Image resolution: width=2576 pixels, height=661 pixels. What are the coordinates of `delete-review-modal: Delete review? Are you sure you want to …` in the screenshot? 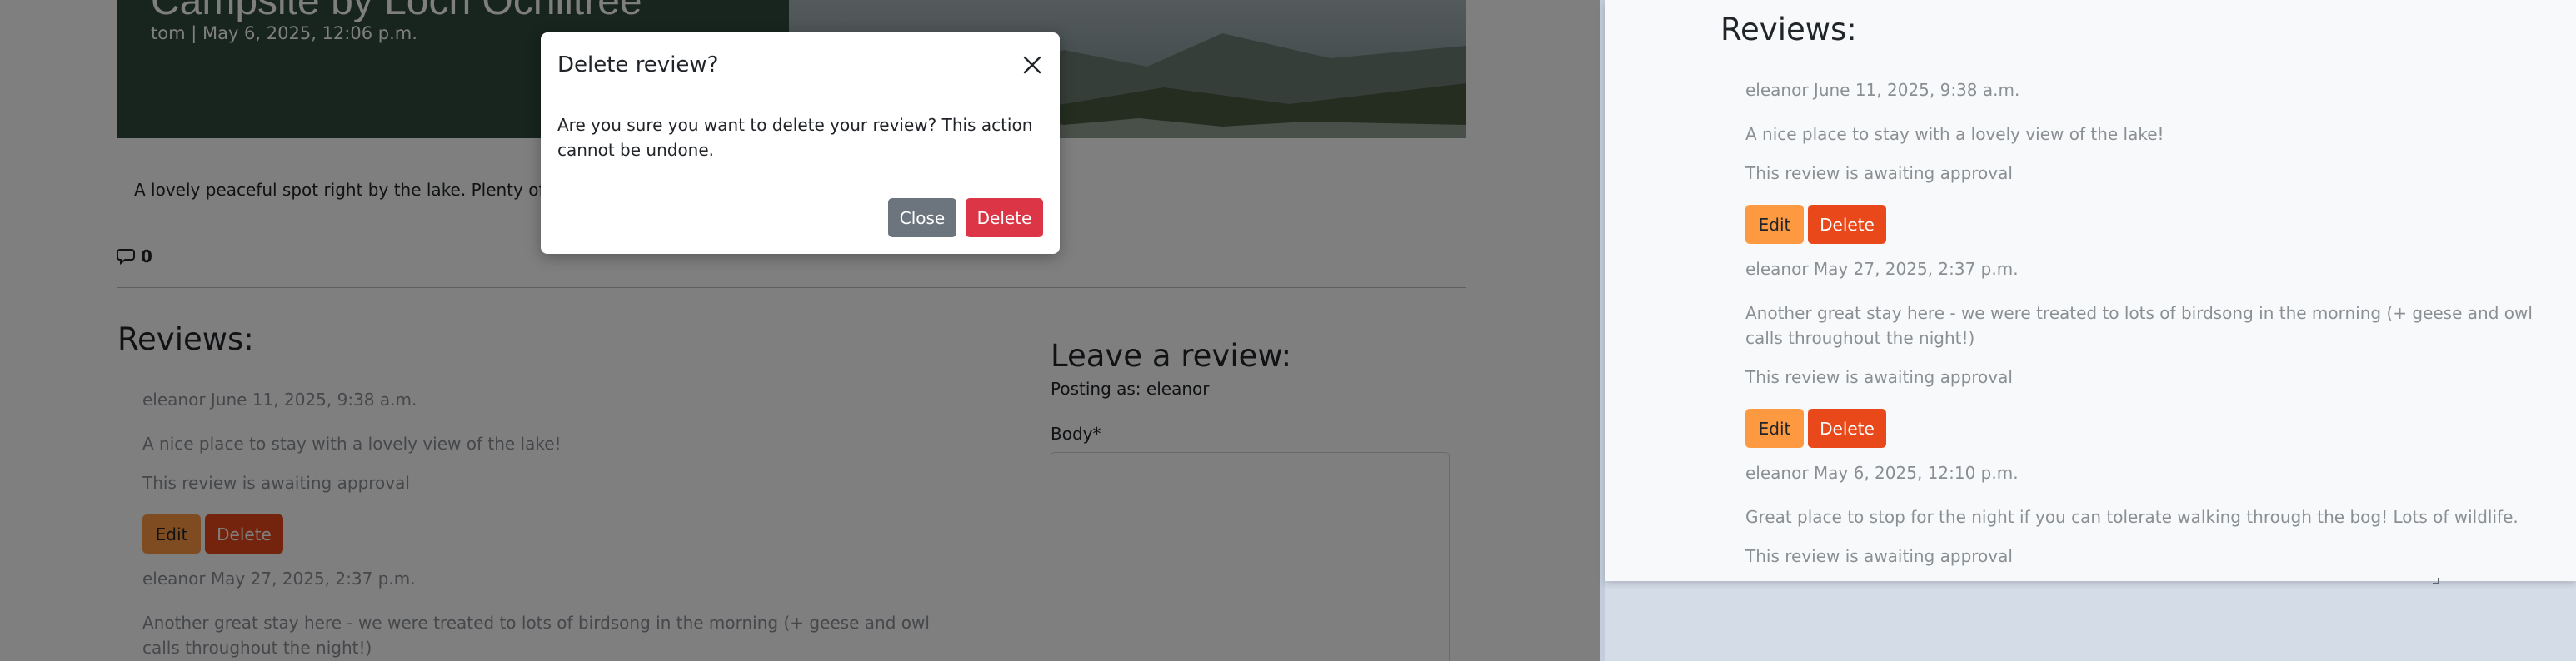 It's located at (800, 143).